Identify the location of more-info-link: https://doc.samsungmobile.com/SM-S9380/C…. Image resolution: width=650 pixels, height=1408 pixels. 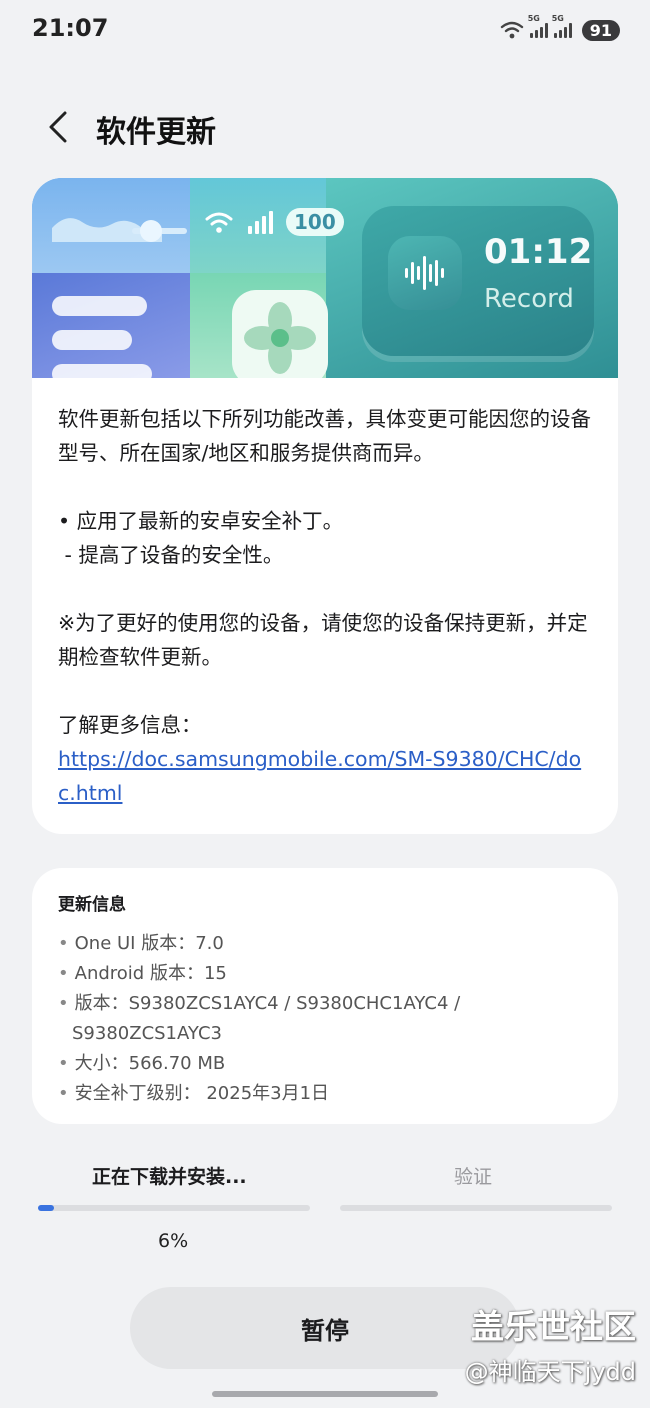
(319, 776).